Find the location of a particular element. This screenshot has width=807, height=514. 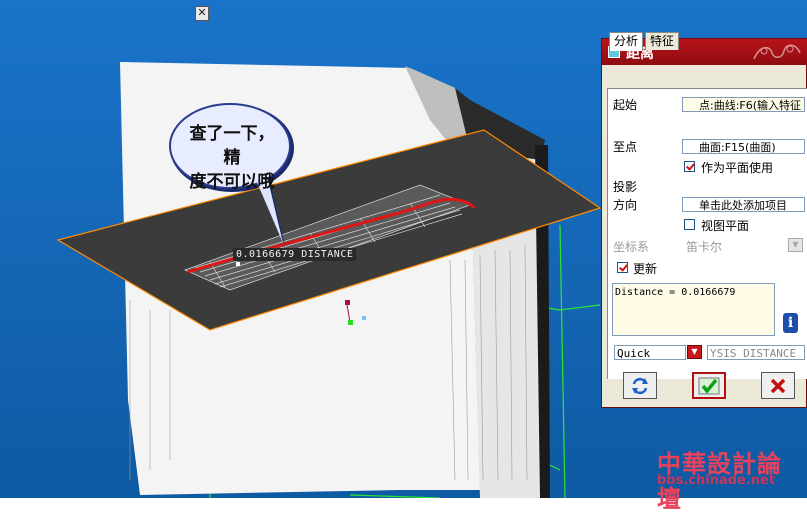

from-field: 点:曲线:F6(输入特征 is located at coordinates (743, 104).